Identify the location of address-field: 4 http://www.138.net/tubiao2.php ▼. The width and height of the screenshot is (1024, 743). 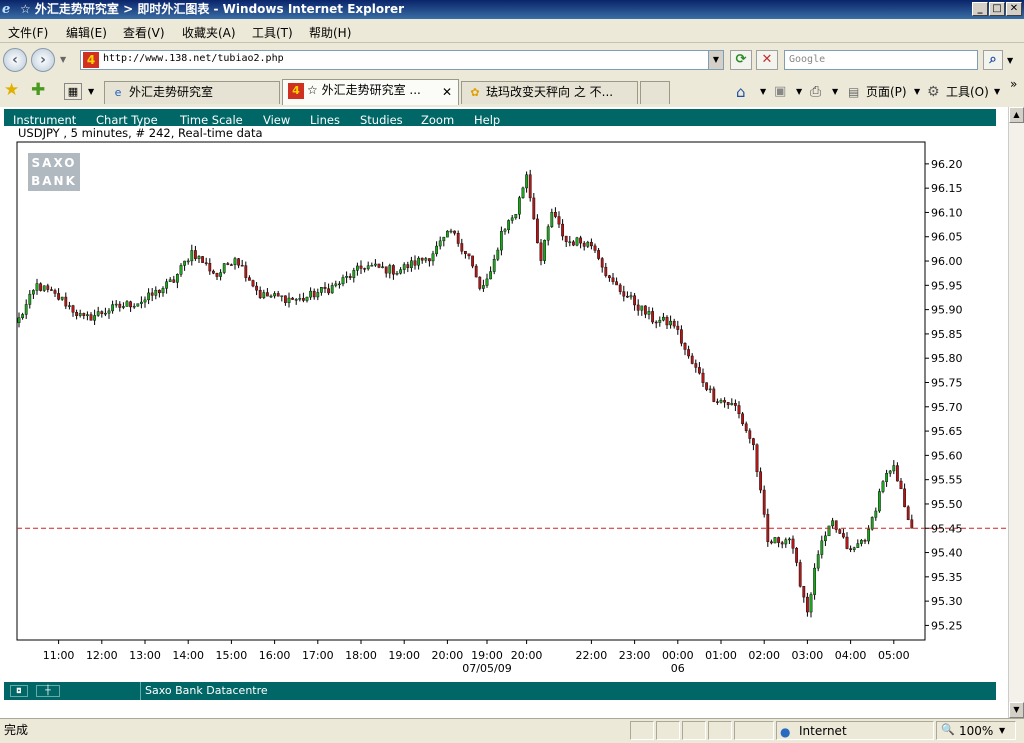
(402, 60).